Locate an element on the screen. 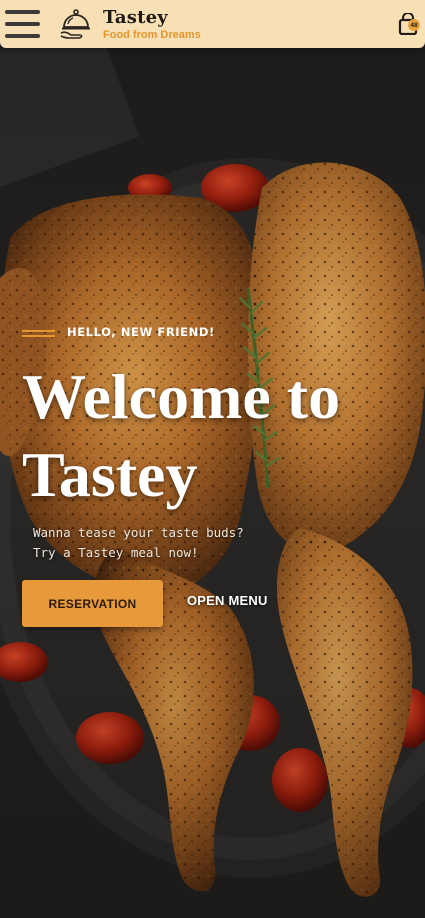 The height and width of the screenshot is (918, 425). eyebrow-decoration is located at coordinates (38, 335).